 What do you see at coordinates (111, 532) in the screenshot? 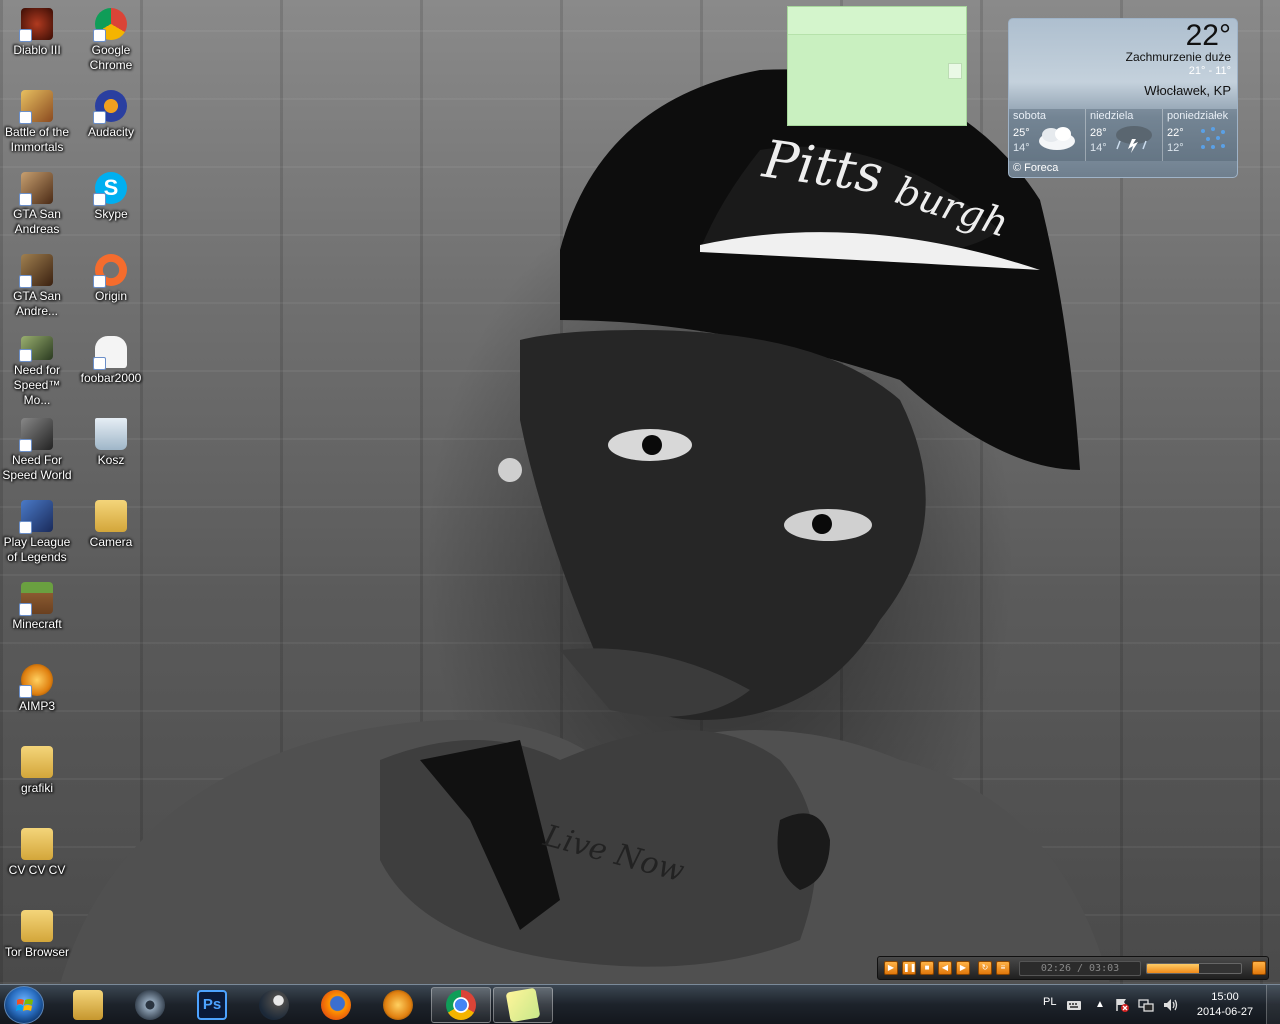
I see `desktop-icon-camera: Camera` at bounding box center [111, 532].